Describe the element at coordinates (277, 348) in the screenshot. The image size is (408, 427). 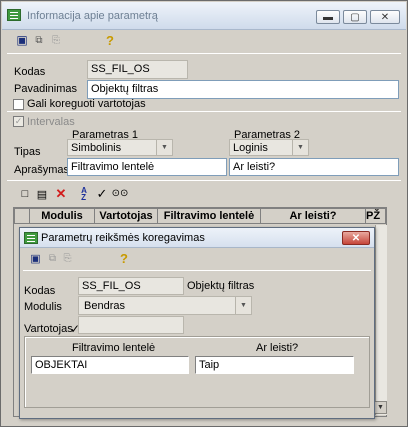
I see `dialog-col2-header: Ar leisti?` at that location.